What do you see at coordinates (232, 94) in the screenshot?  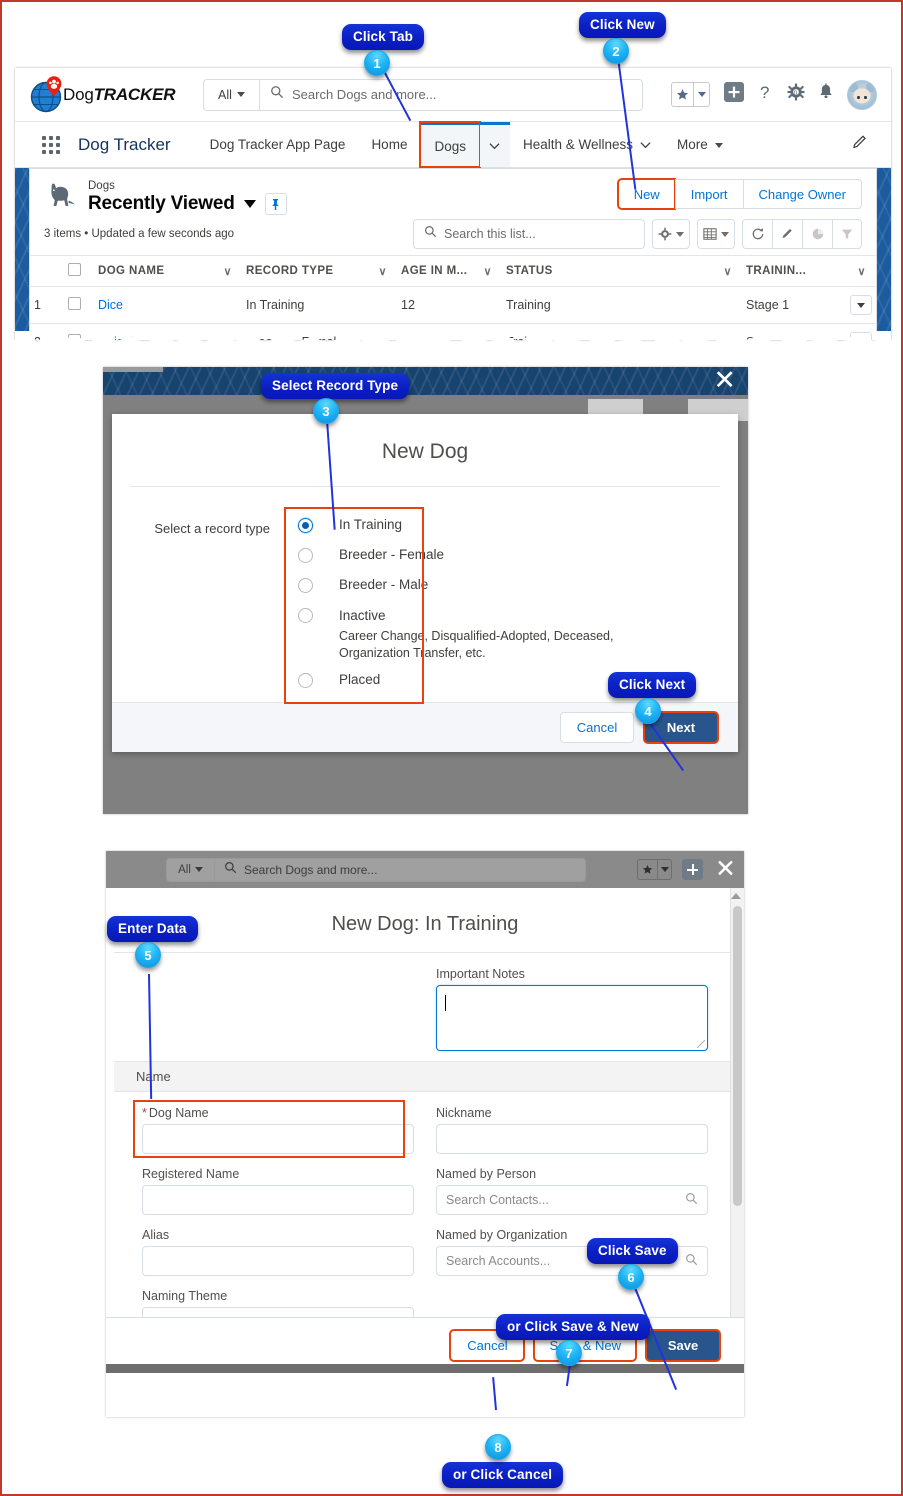 I see `search-scope-selector: All` at bounding box center [232, 94].